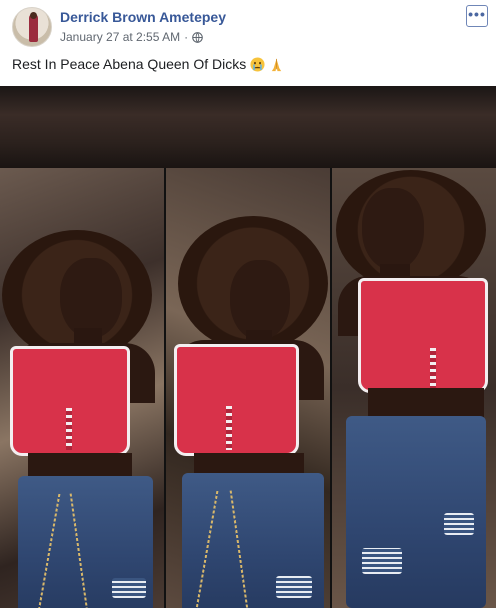  I want to click on more-options-icon: •••, so click(477, 14).